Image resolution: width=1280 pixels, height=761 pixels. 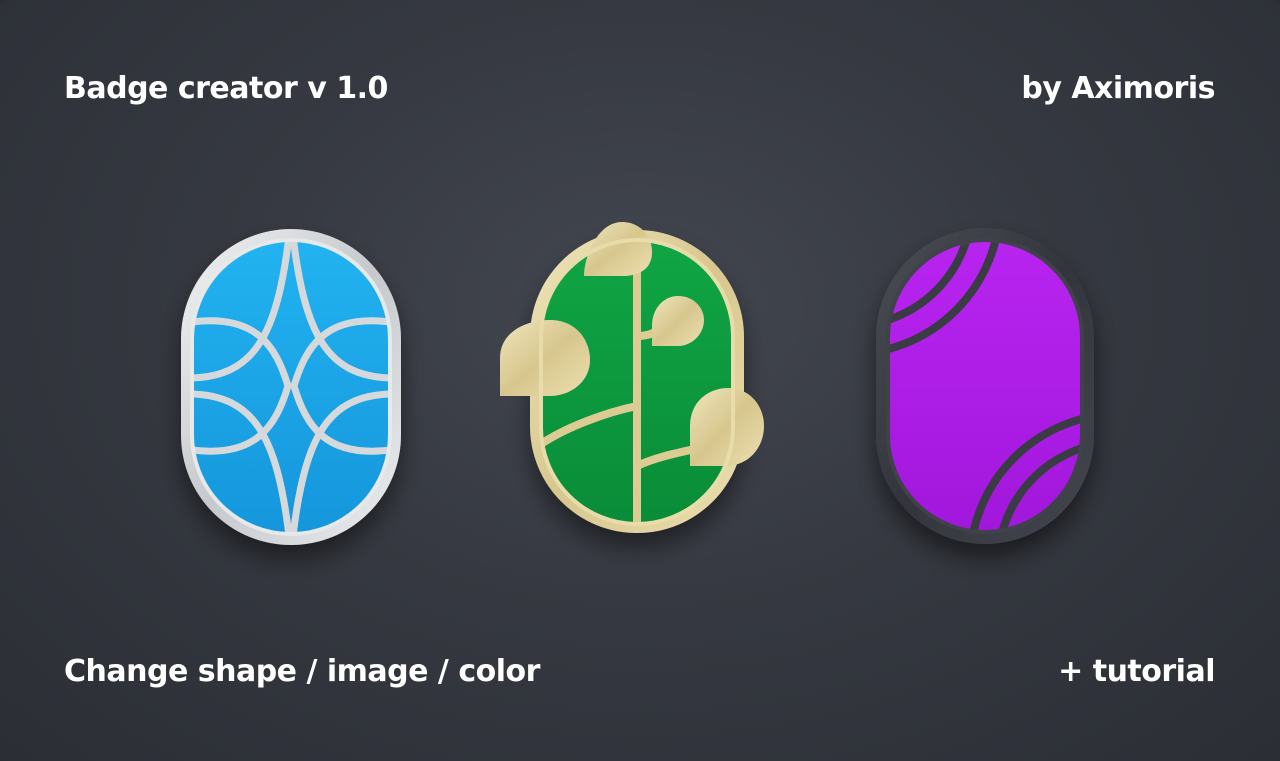 I want to click on tutorial-caption: + tutorial, so click(x=1136, y=671).